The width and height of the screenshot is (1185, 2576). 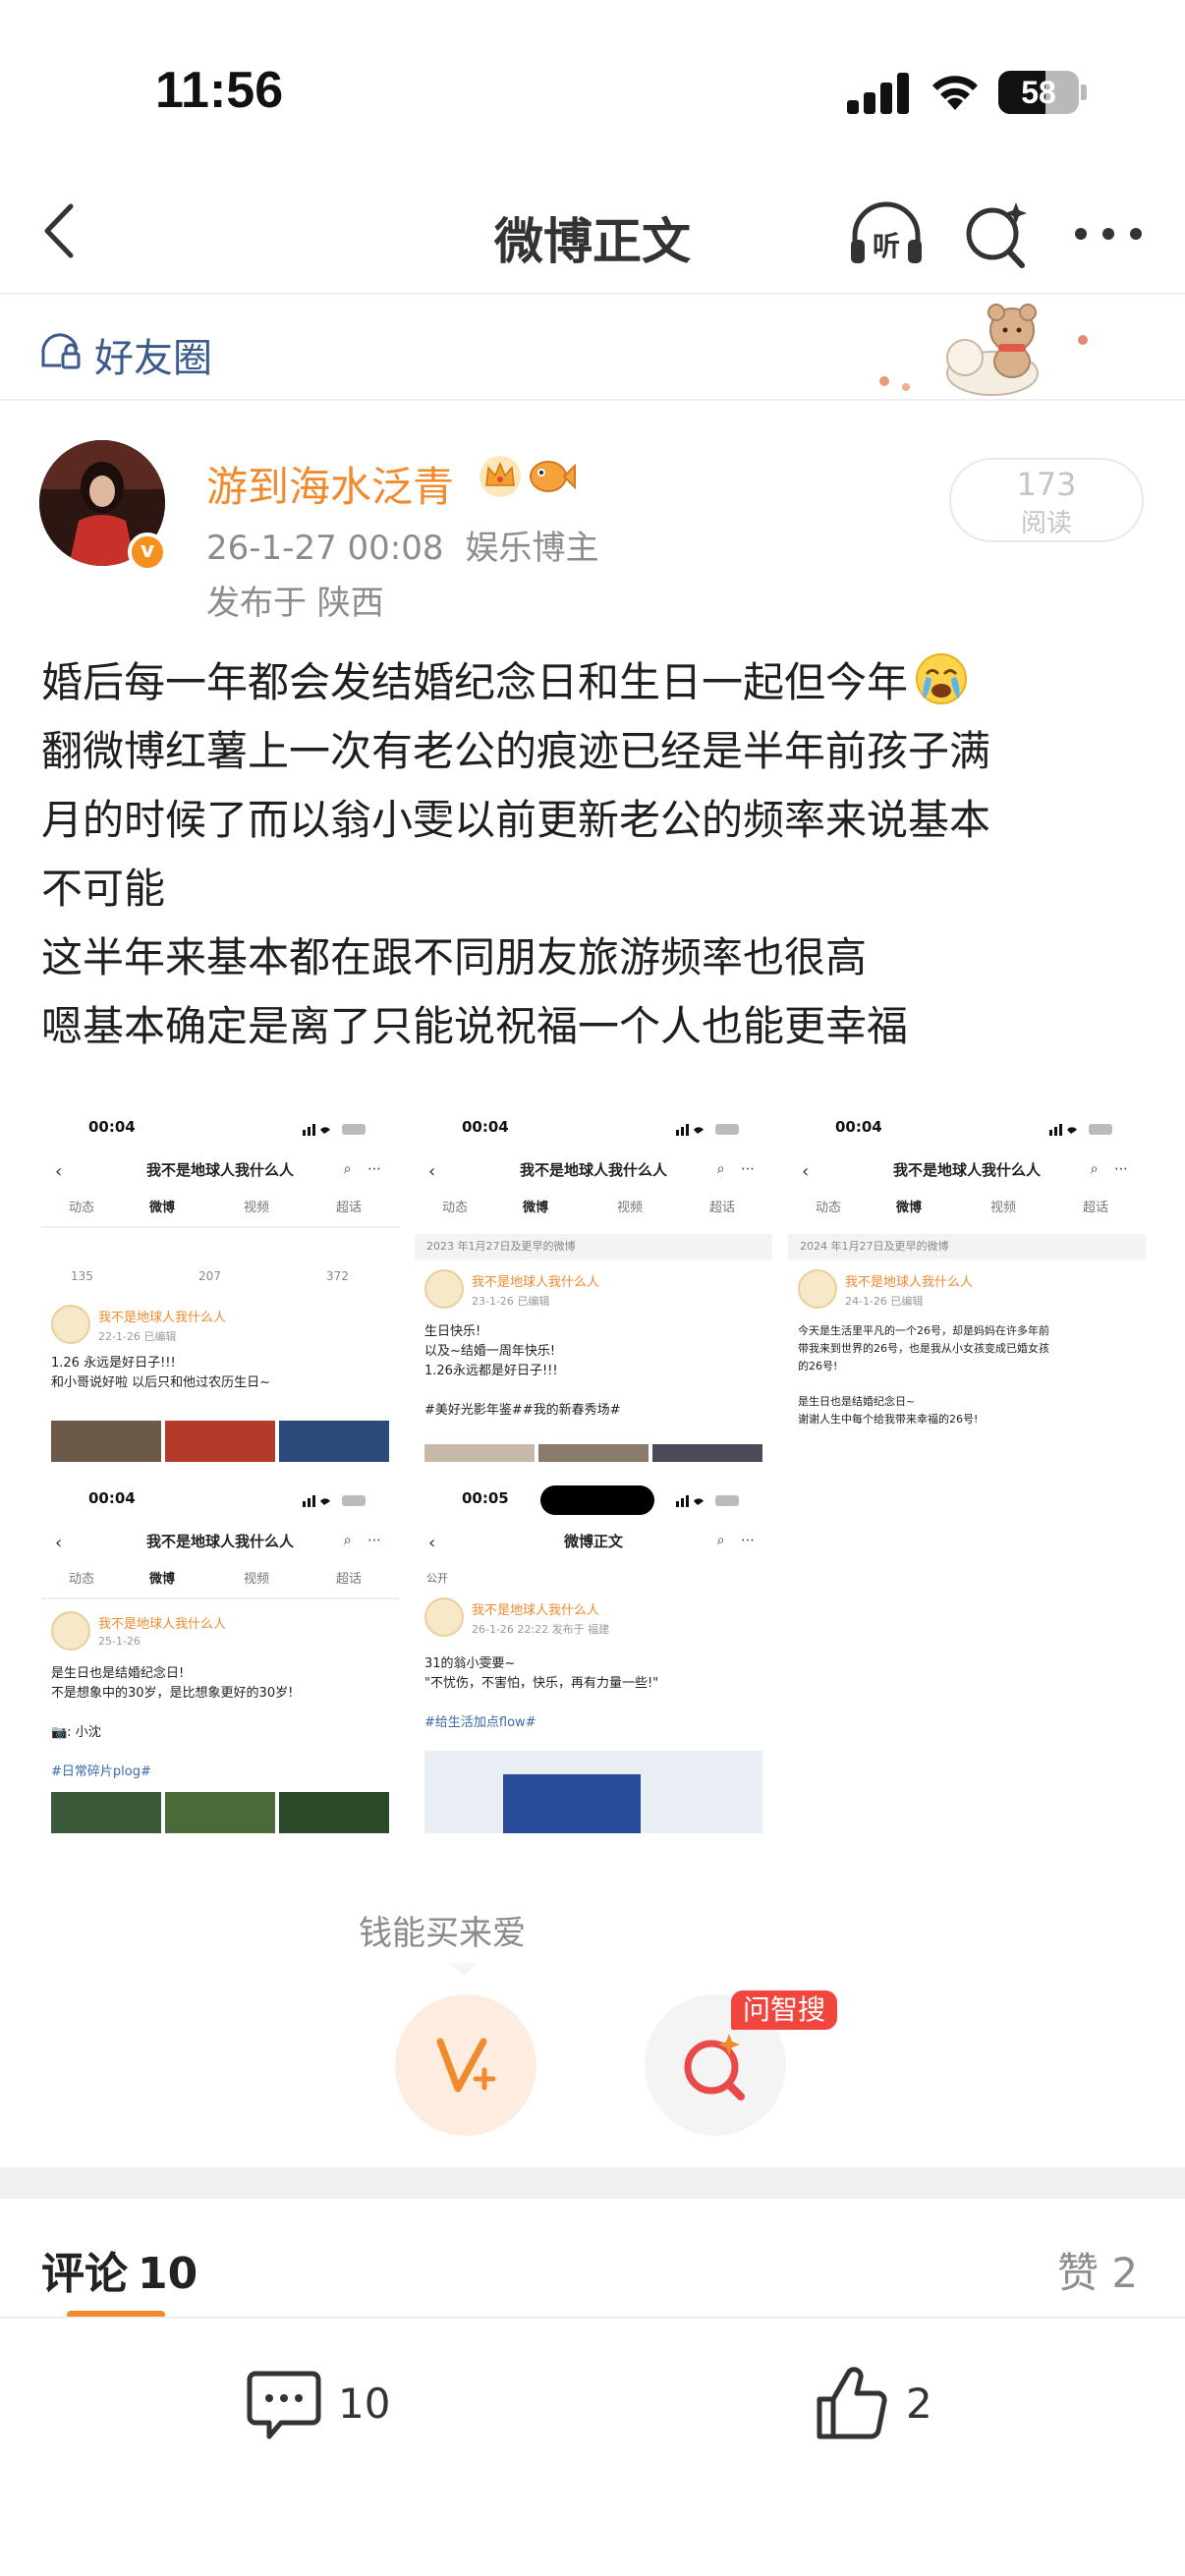 I want to click on like-icon, so click(x=852, y=2403).